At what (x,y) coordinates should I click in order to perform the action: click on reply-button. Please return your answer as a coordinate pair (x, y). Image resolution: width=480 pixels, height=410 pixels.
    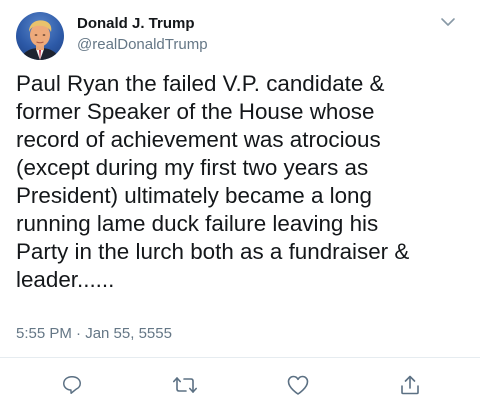
    Looking at the image, I should click on (72, 385).